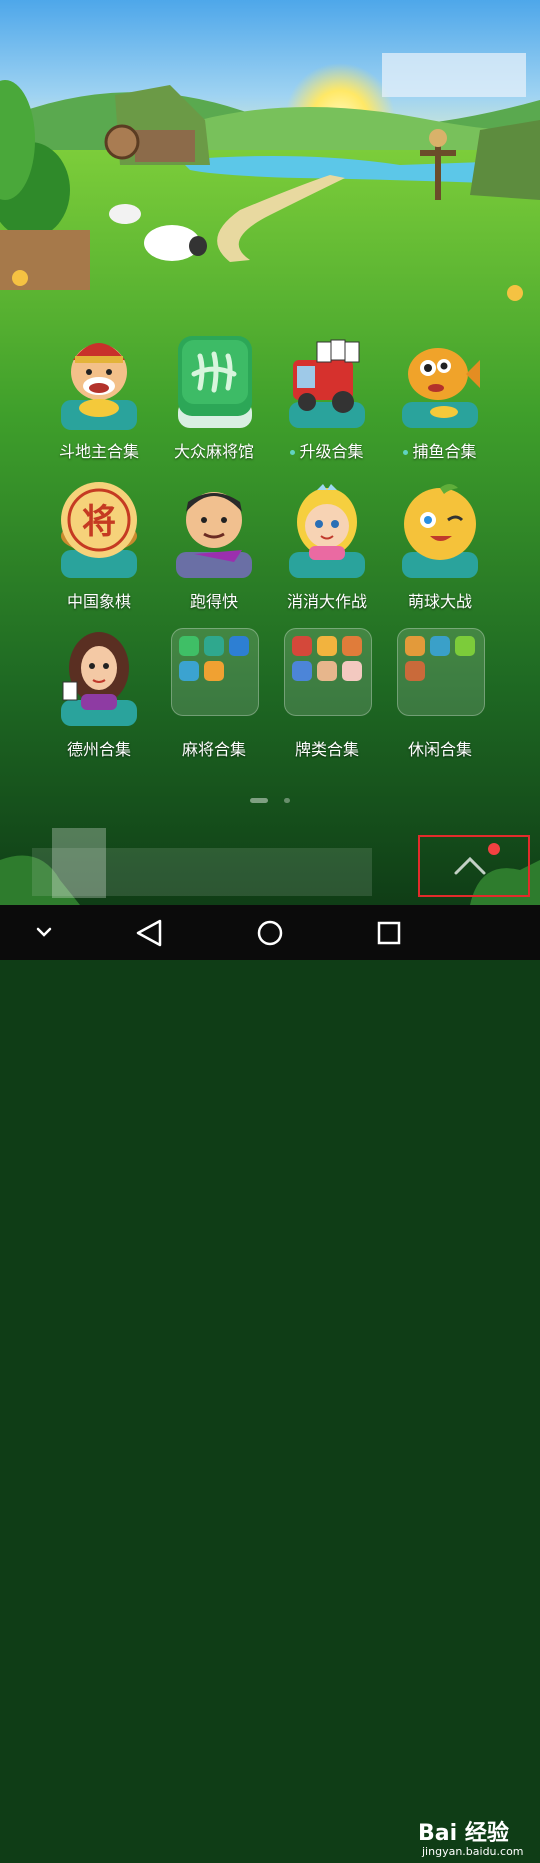  I want to click on chess-piece-icon: 将, so click(99, 530).